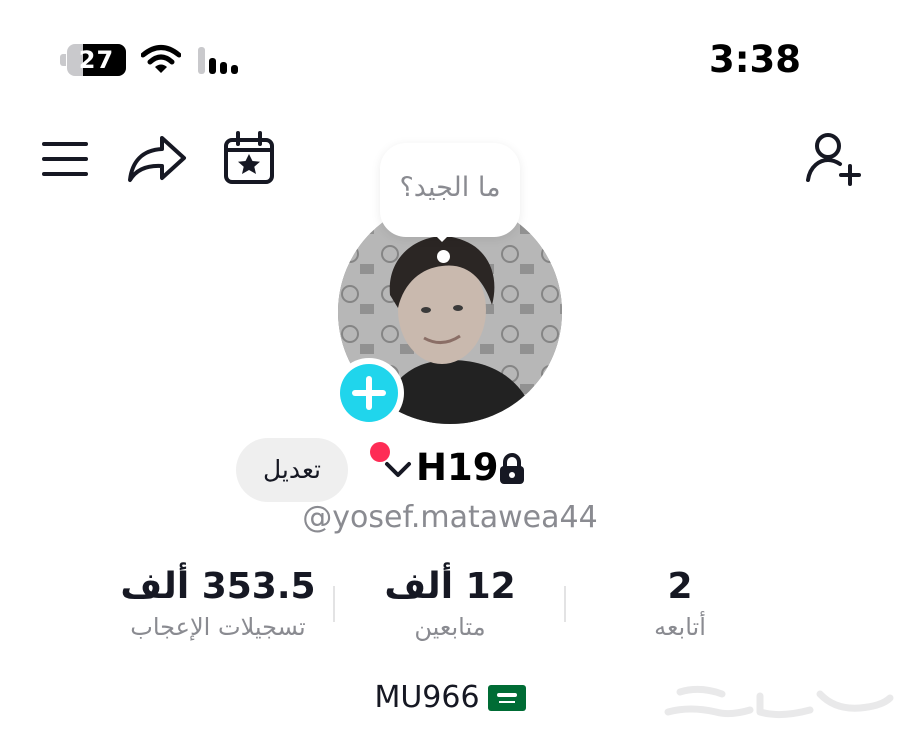 The width and height of the screenshot is (900, 736). I want to click on likes-label: تسجيلات الإعجاب, so click(218, 627).